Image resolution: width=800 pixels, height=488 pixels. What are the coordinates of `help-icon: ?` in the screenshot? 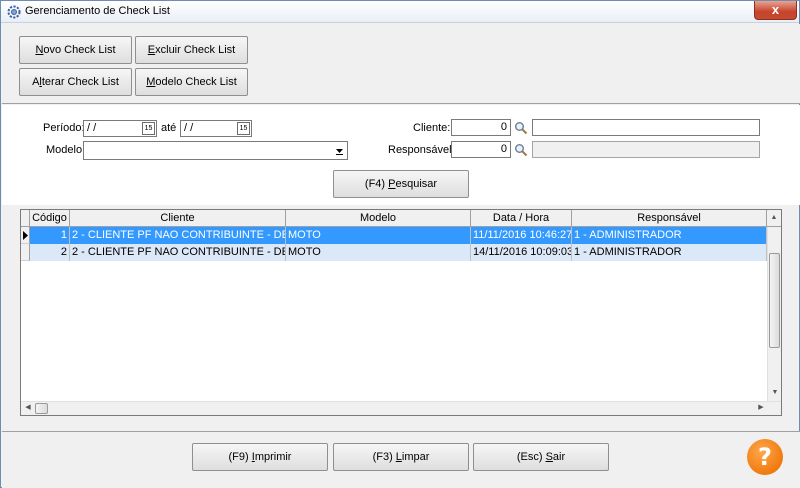 It's located at (765, 457).